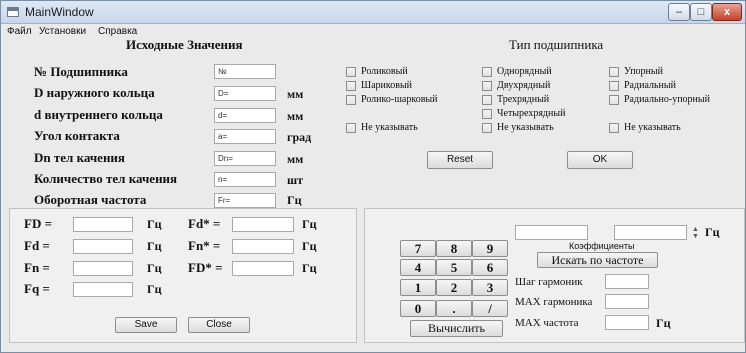  What do you see at coordinates (13, 12) in the screenshot?
I see `app-window-icon` at bounding box center [13, 12].